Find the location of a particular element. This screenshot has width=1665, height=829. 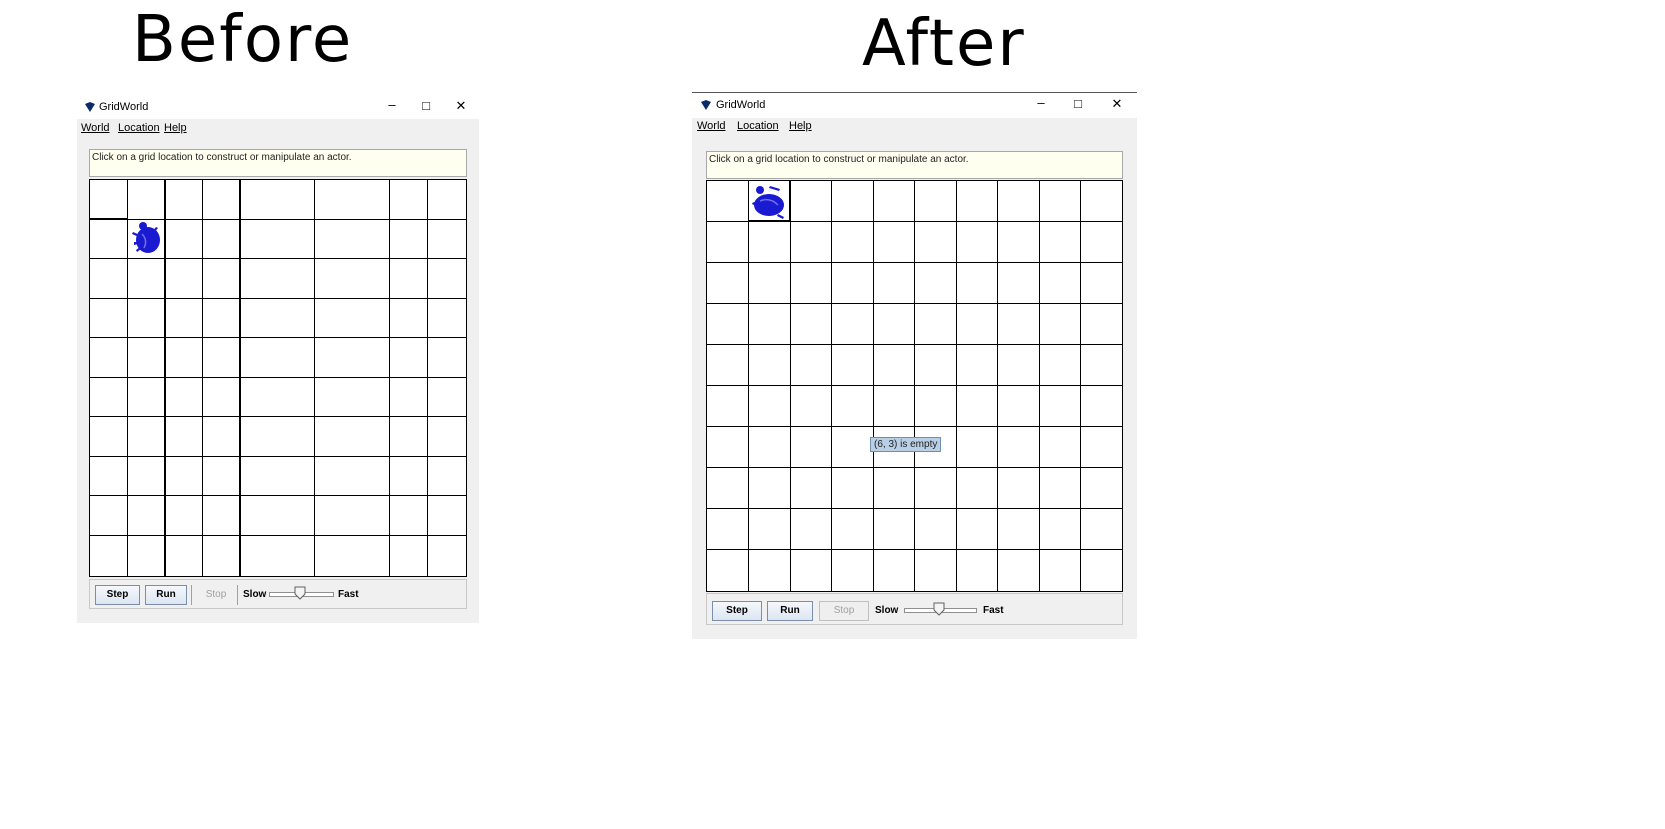

grid-after: (6, 3) is empty is located at coordinates (914, 386).